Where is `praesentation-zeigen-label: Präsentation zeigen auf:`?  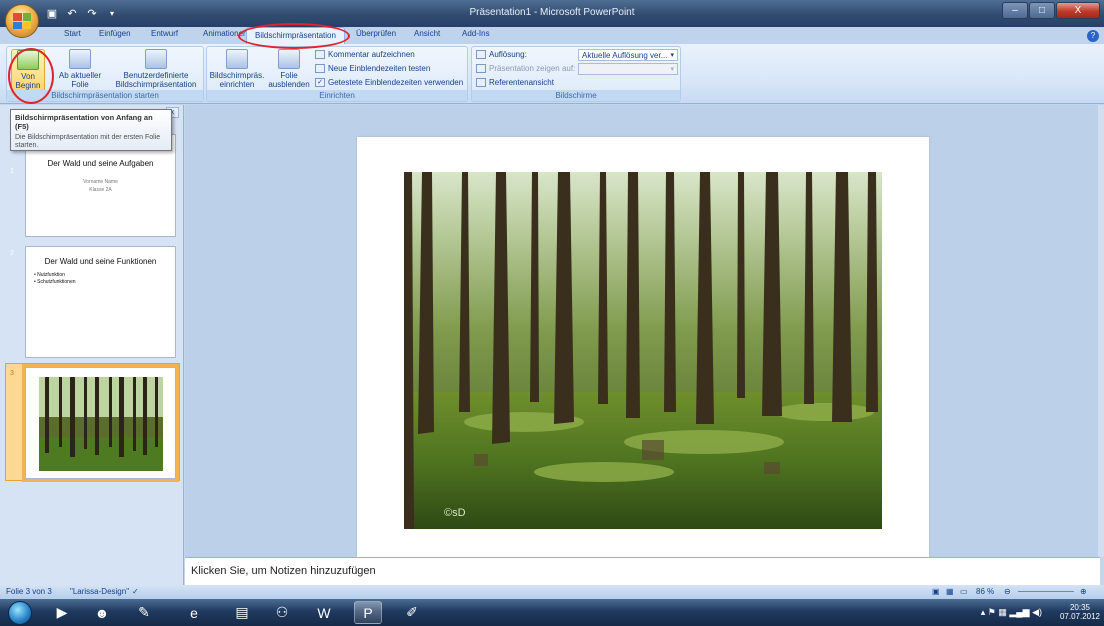 praesentation-zeigen-label: Präsentation zeigen auf: is located at coordinates (532, 68).